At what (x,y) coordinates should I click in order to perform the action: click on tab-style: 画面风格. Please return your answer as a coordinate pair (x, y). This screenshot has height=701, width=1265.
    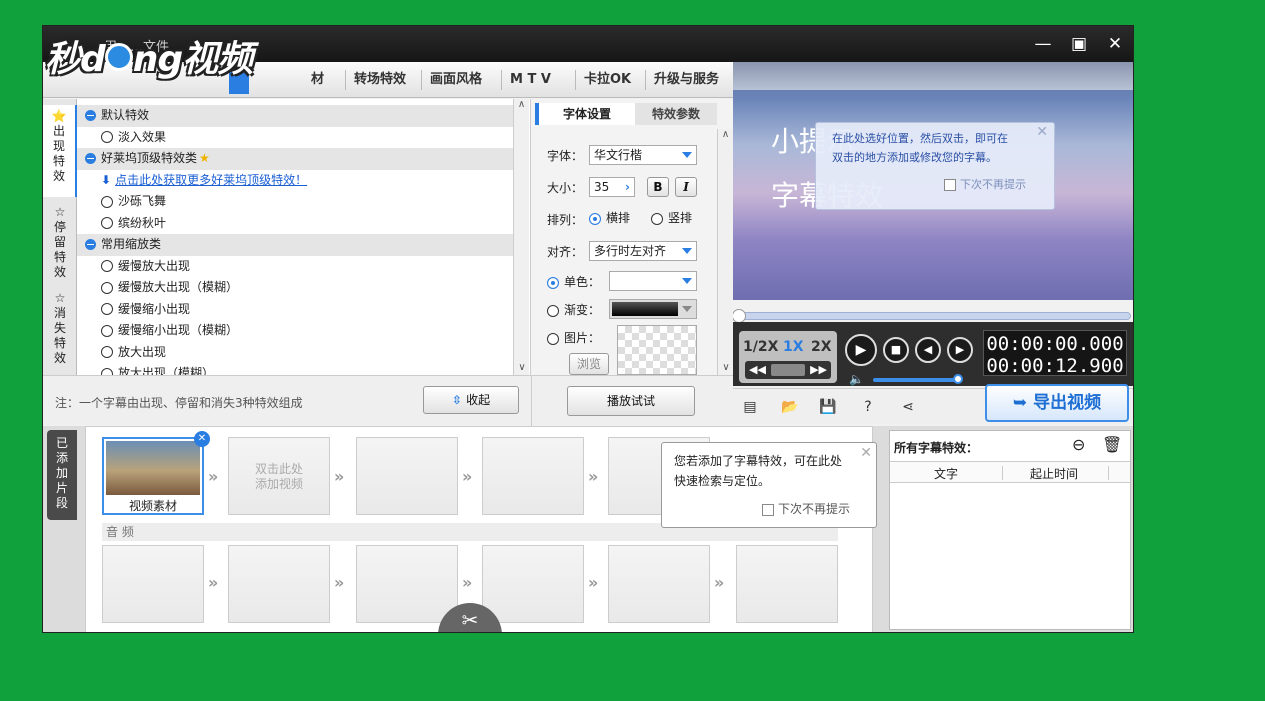
    Looking at the image, I should click on (455, 80).